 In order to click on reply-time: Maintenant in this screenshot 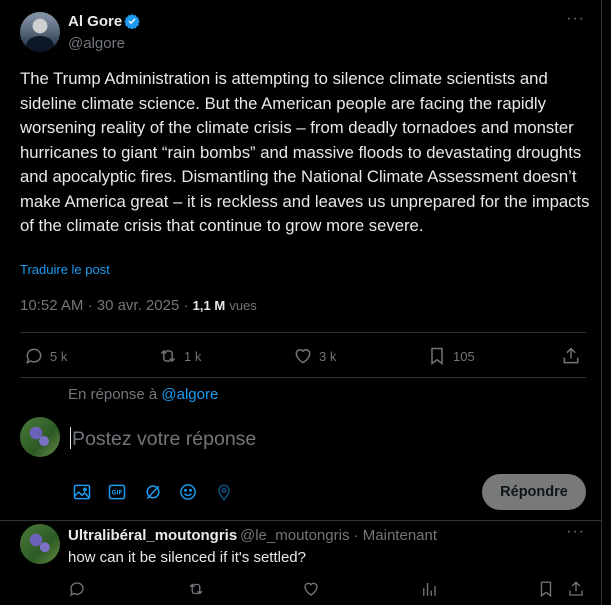, I will do `click(400, 535)`.